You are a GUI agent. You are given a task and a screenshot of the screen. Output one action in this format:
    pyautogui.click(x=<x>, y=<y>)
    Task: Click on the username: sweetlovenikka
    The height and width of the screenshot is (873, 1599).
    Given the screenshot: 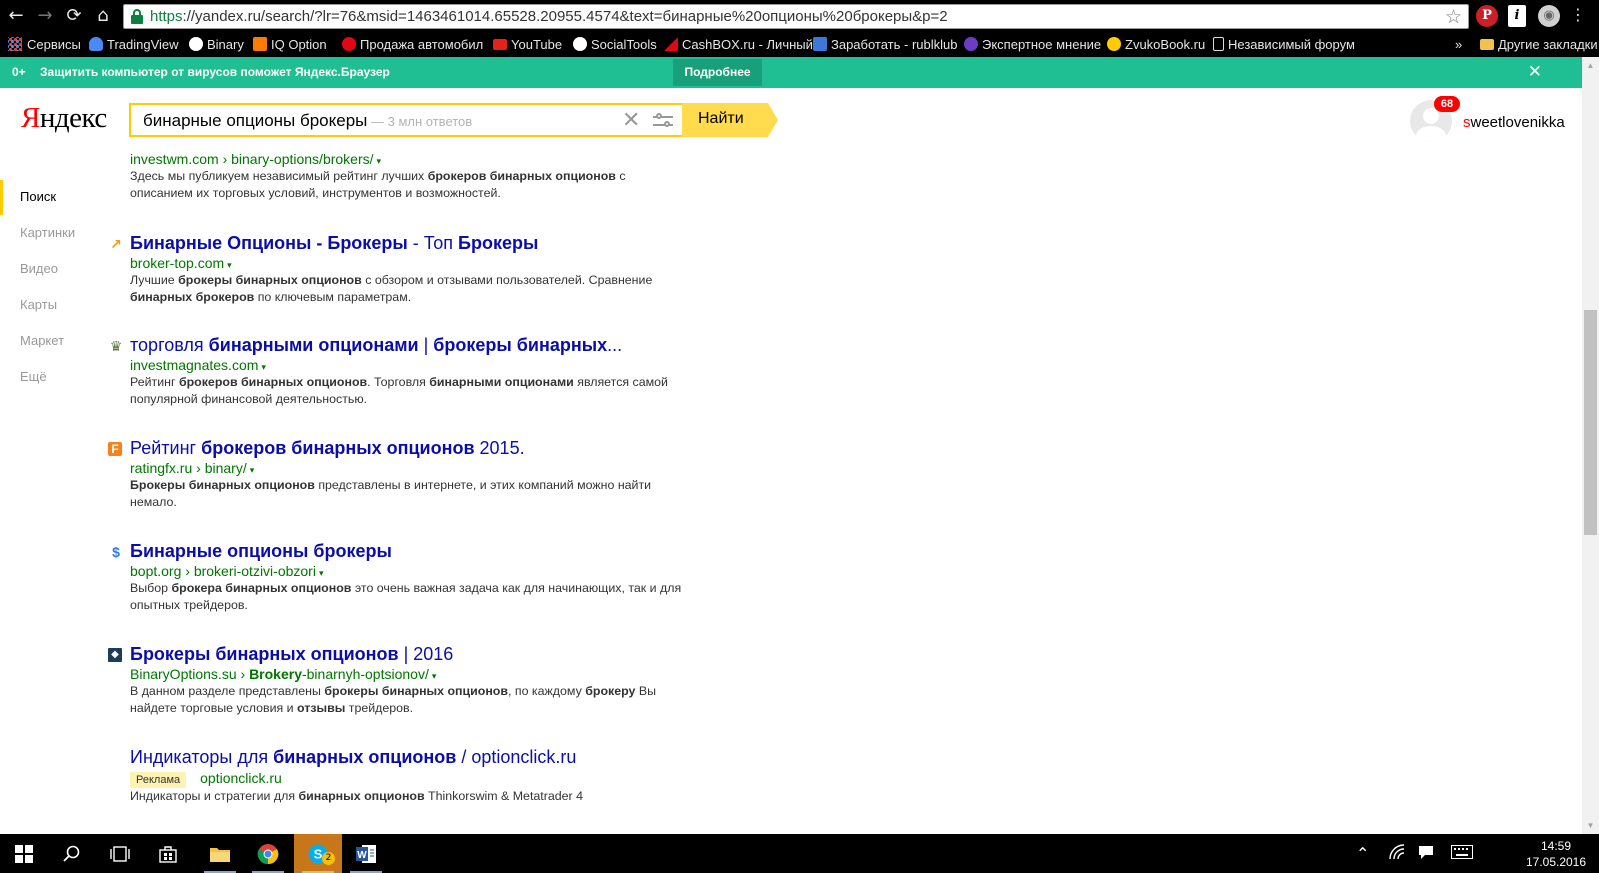 What is the action you would take?
    pyautogui.click(x=1514, y=122)
    